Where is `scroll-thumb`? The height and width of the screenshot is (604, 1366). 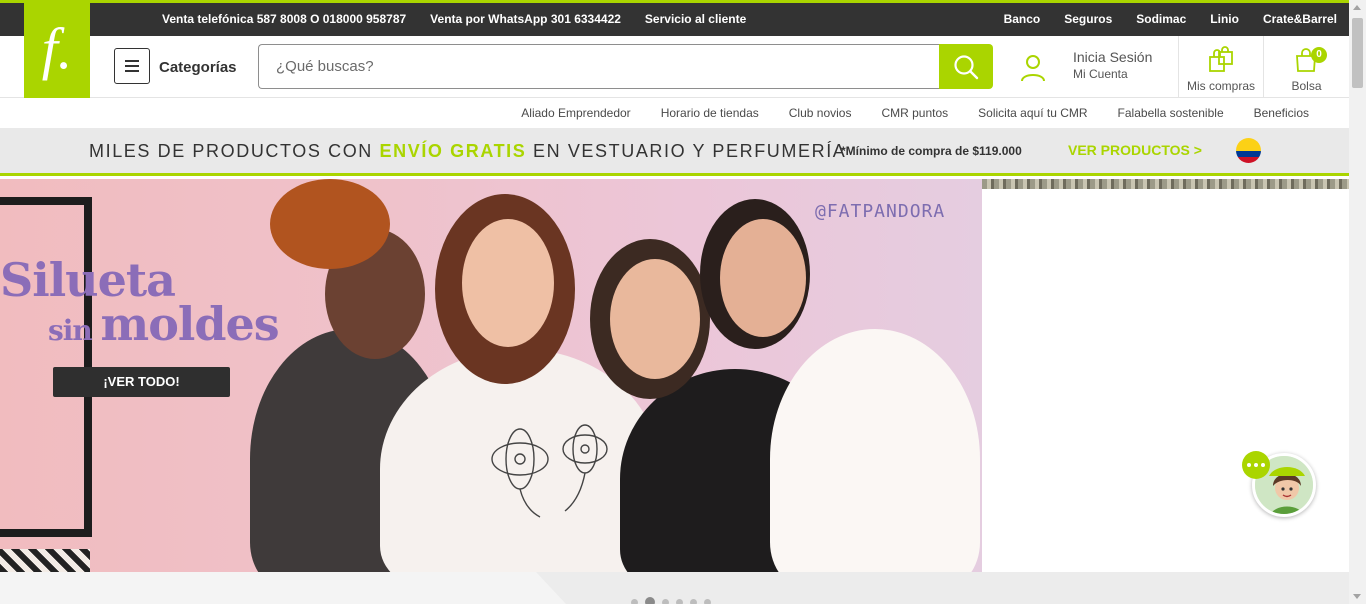 scroll-thumb is located at coordinates (1357, 53).